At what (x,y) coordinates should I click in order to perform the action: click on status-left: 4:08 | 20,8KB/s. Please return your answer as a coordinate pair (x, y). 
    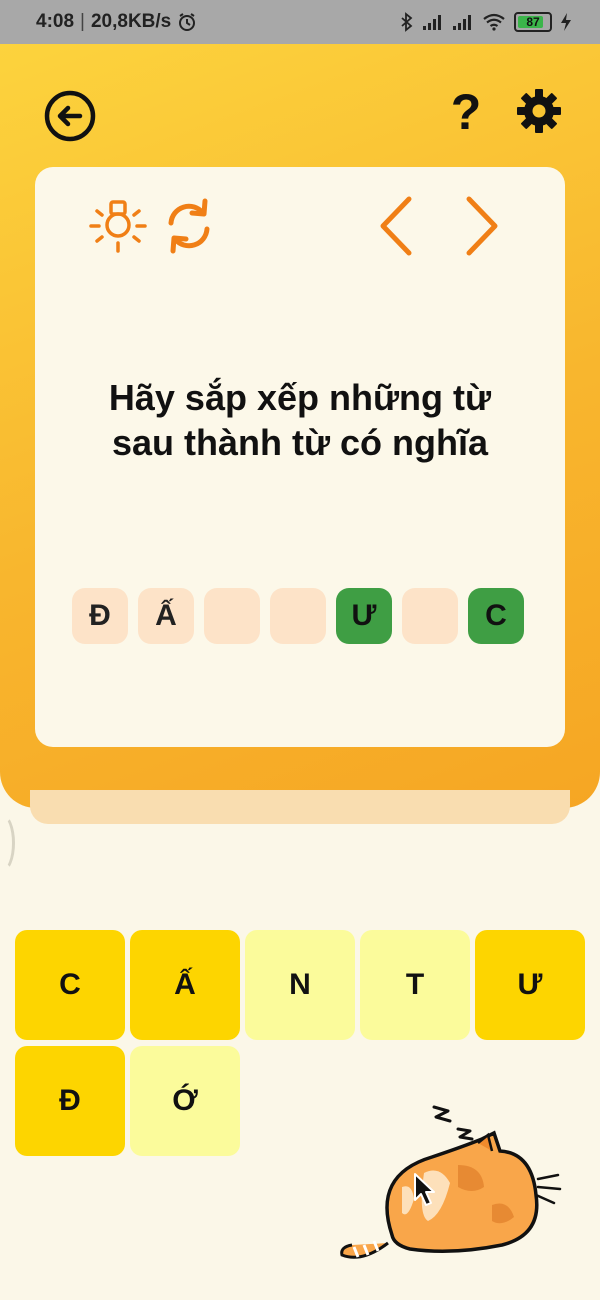
    Looking at the image, I should click on (116, 22).